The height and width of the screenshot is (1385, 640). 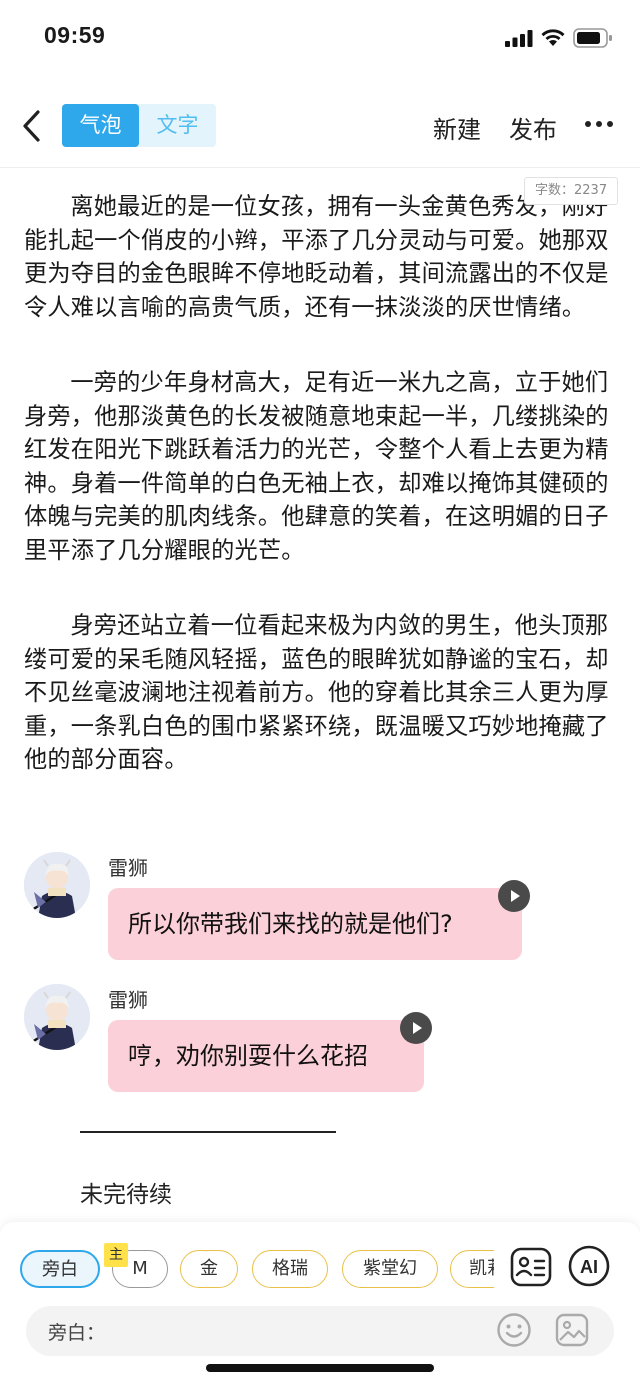 I want to click on nav-bar: 气泡 文字 新建 发布, so click(x=320, y=128).